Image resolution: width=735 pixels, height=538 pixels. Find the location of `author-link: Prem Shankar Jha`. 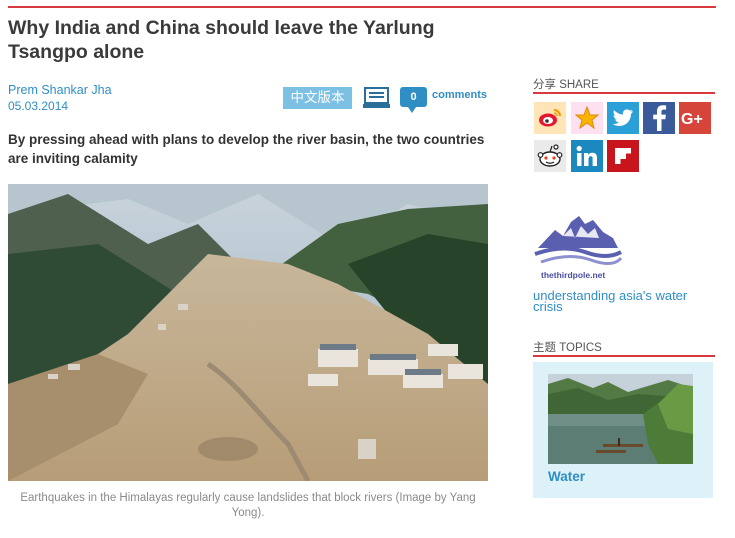

author-link: Prem Shankar Jha is located at coordinates (60, 90).